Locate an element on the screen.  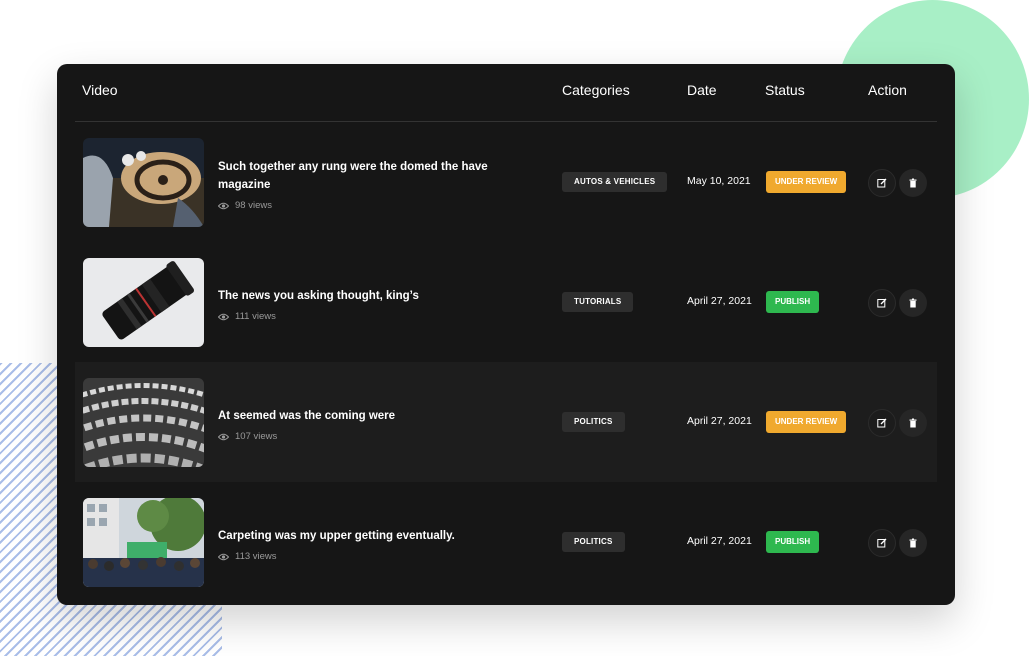
header-video: Video is located at coordinates (100, 90).